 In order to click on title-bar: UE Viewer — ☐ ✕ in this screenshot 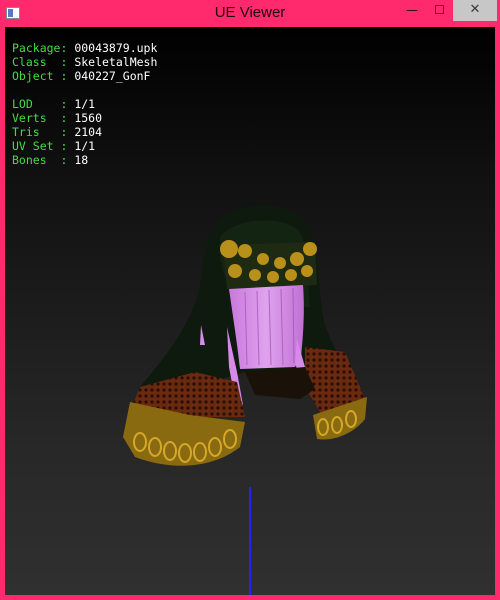, I will do `click(250, 13)`.